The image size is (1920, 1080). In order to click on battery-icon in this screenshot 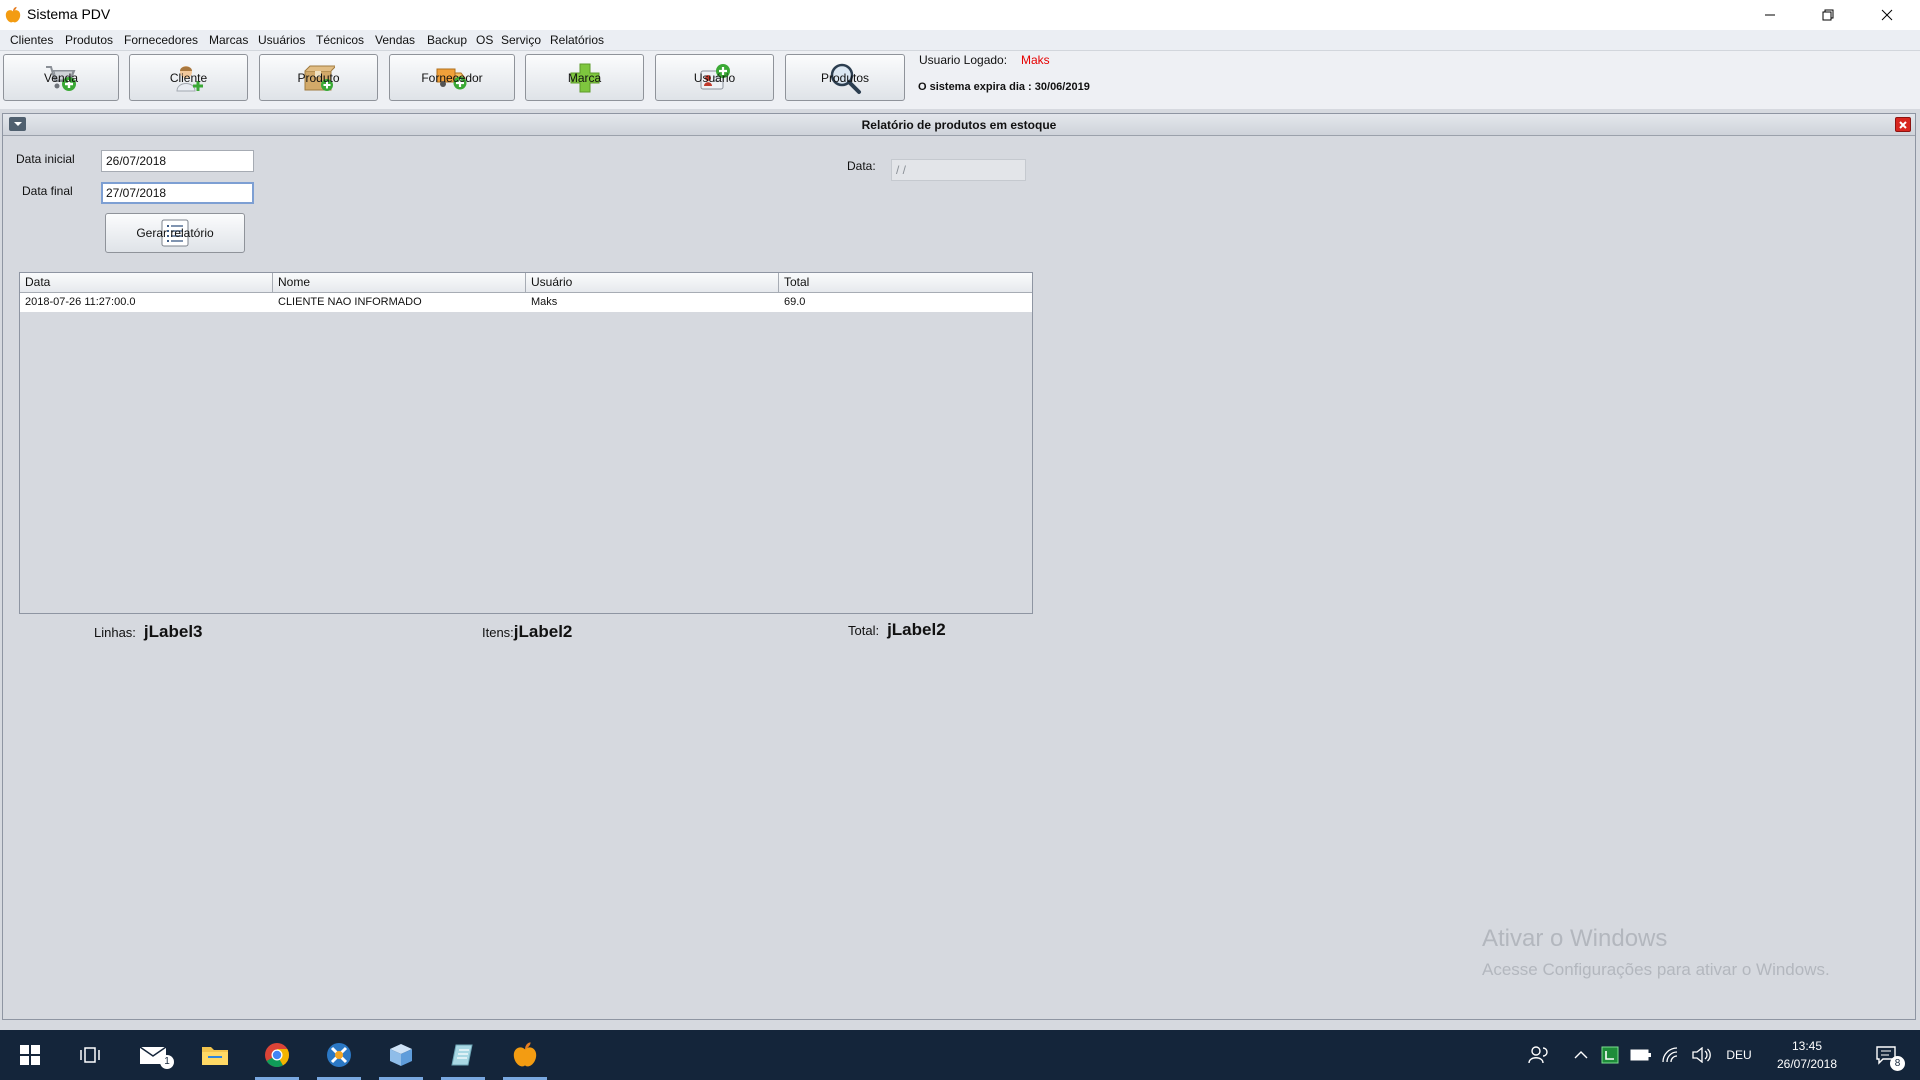, I will do `click(1640, 1055)`.